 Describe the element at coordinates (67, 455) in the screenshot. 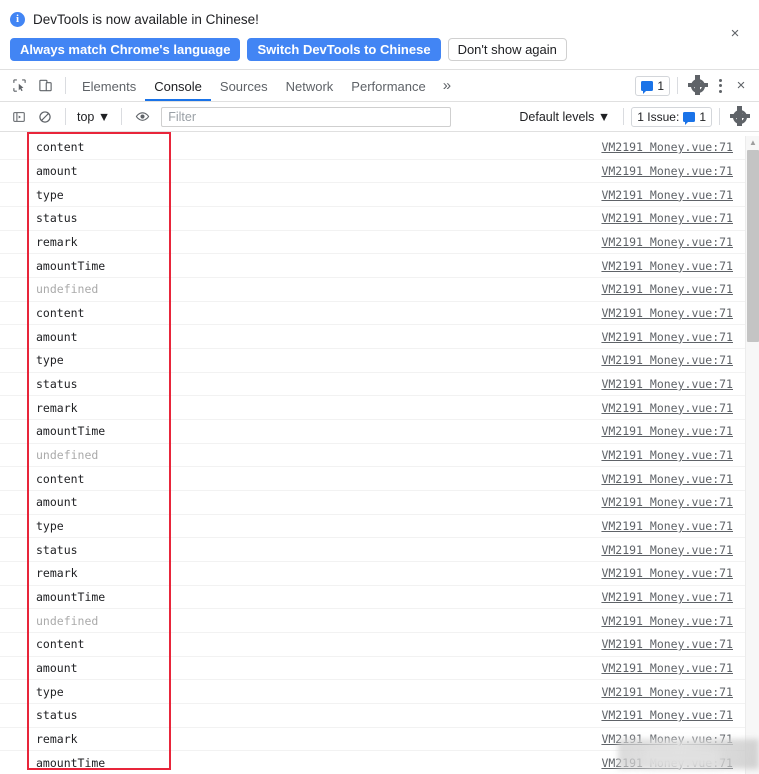

I see `console-message-text: undefined` at that location.